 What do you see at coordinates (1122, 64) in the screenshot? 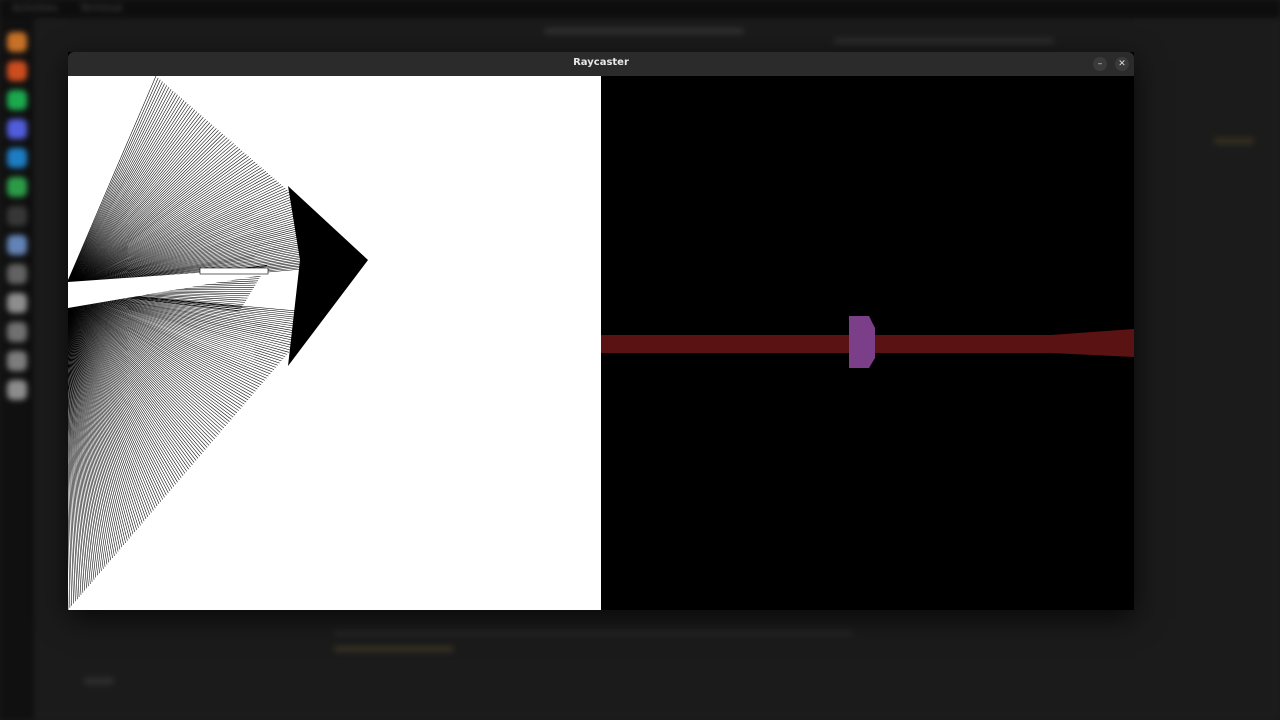
I see `close-button: ✕` at bounding box center [1122, 64].